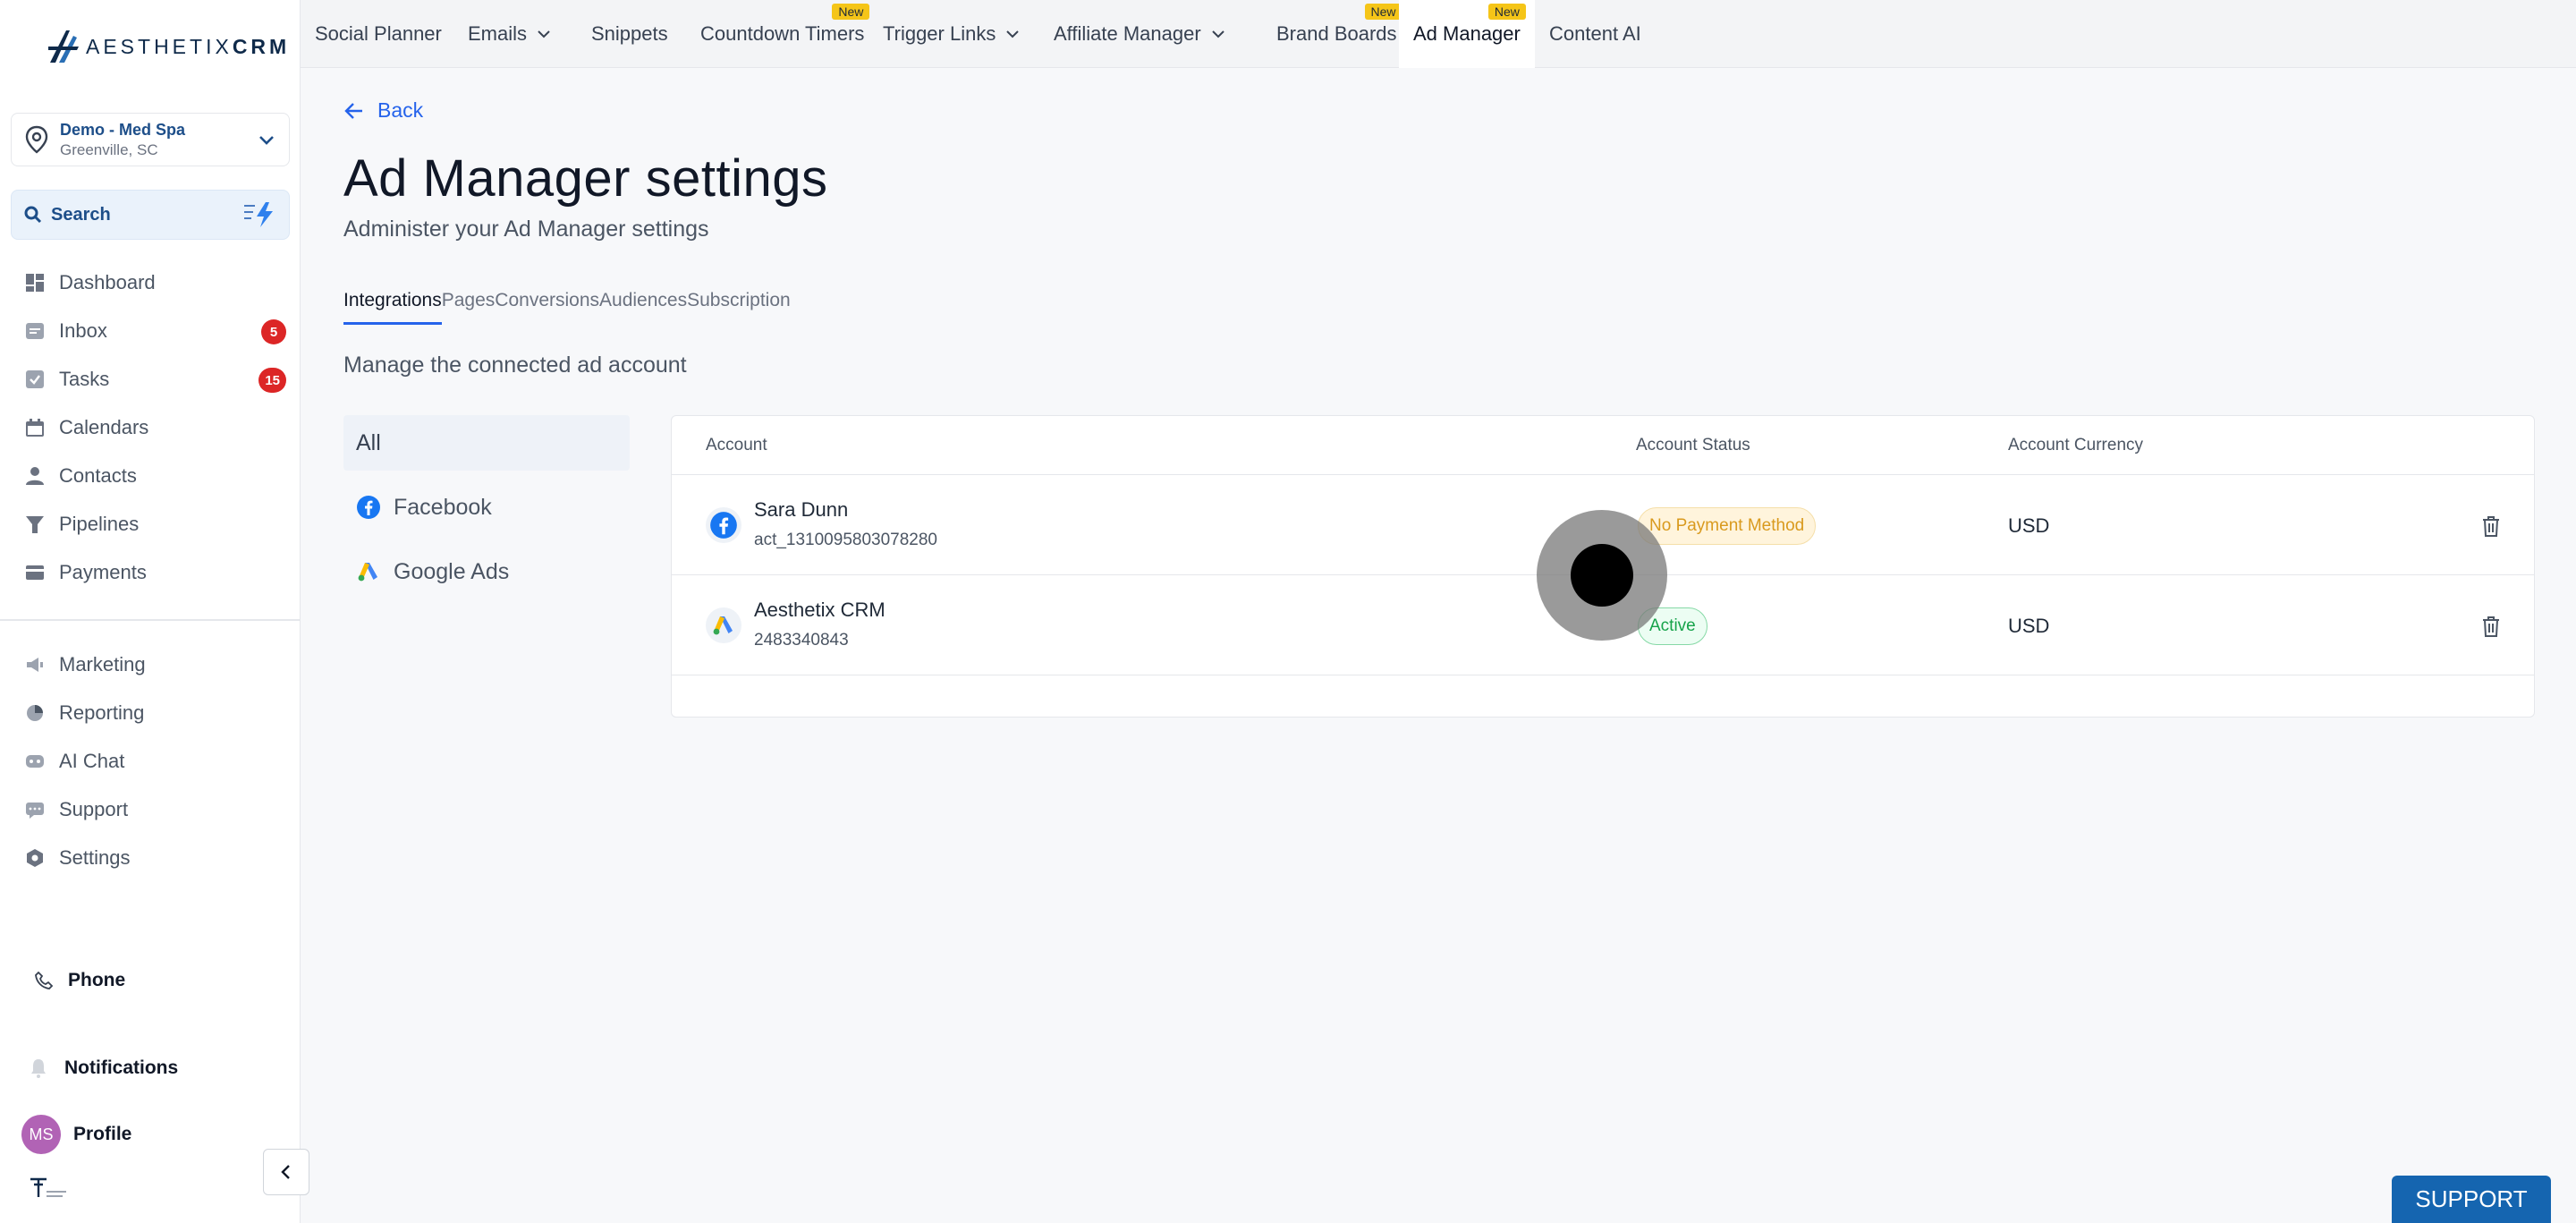 The image size is (2576, 1223). What do you see at coordinates (939, 33) in the screenshot?
I see `tab-label: Trigger Links` at bounding box center [939, 33].